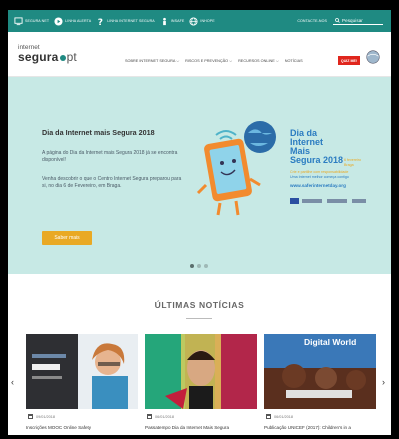  I want to click on chevron-left-icon: ‹, so click(12, 382).